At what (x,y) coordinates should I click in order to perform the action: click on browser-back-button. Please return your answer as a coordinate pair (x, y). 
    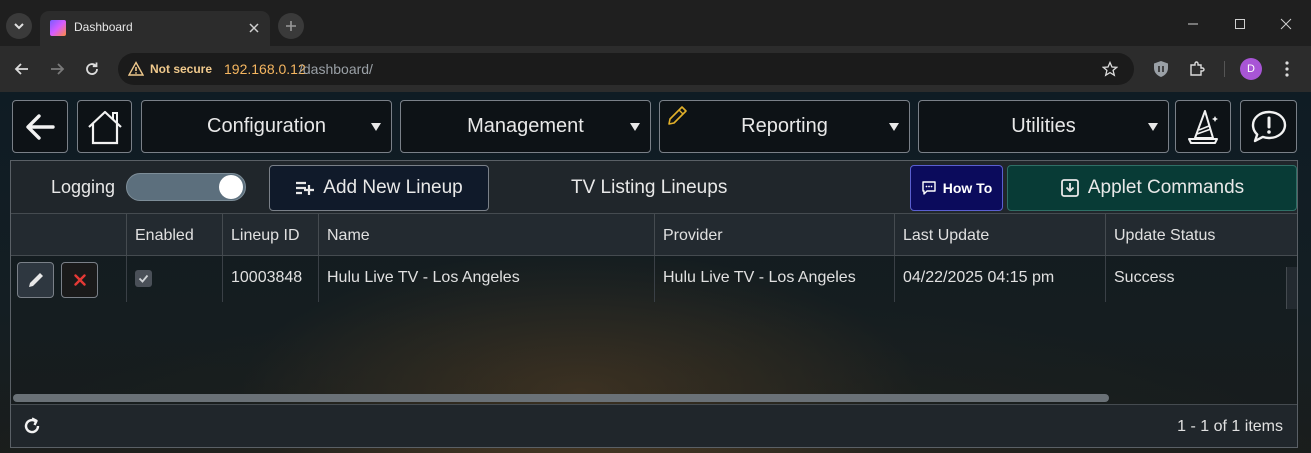
    Looking at the image, I should click on (22, 69).